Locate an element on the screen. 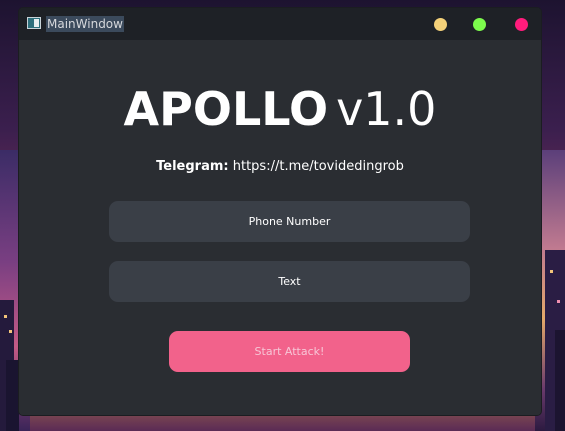 The image size is (565, 431). telegram-url: https://t.me/tovidedingrob is located at coordinates (318, 166).